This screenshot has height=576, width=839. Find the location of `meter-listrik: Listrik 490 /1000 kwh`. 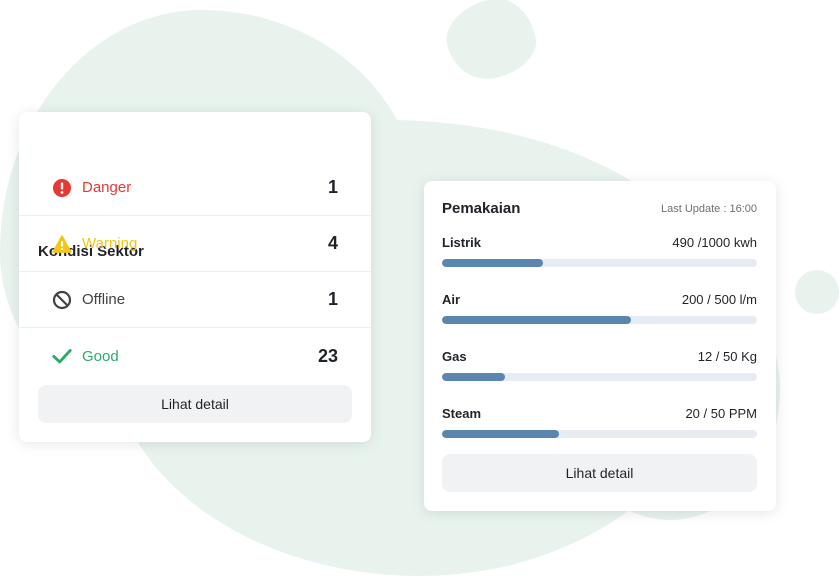

meter-listrik: Listrik 490 /1000 kwh is located at coordinates (599, 255).